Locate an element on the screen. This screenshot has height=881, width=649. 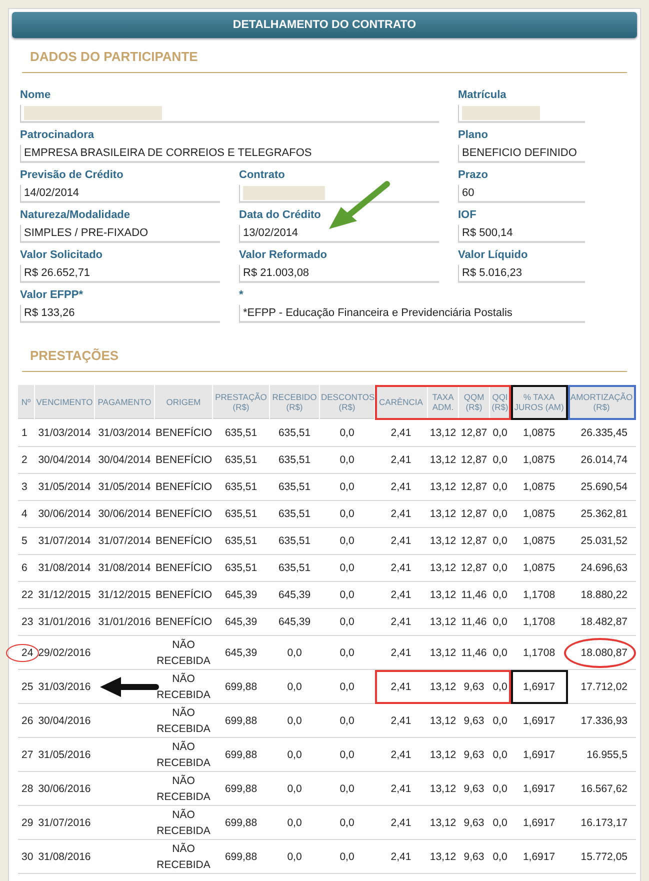
table-cell: 1,0875 is located at coordinates (539, 568).